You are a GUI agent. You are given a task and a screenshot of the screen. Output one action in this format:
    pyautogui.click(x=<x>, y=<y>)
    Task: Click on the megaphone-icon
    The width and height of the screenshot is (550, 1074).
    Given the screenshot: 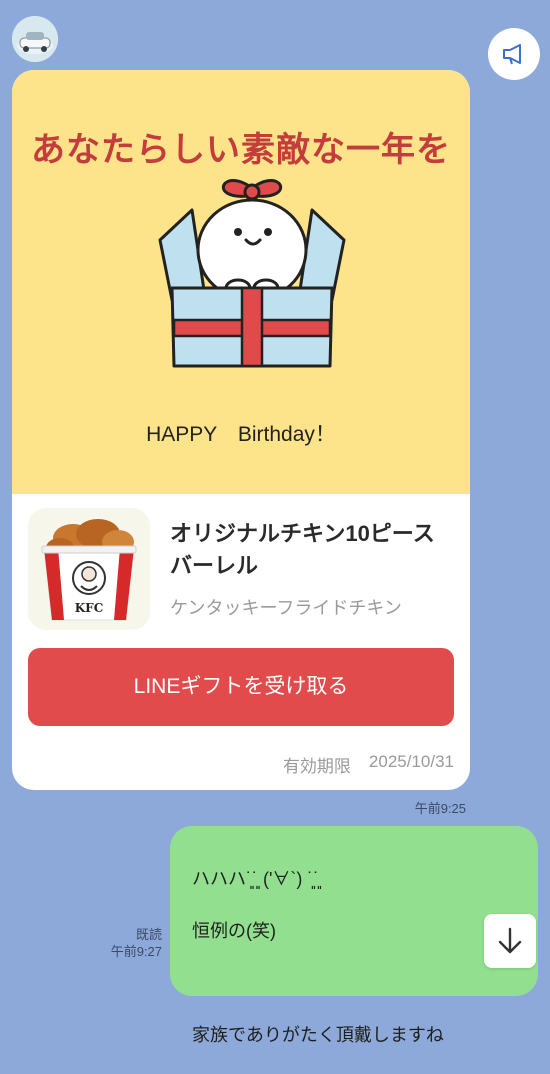 What is the action you would take?
    pyautogui.click(x=512, y=54)
    